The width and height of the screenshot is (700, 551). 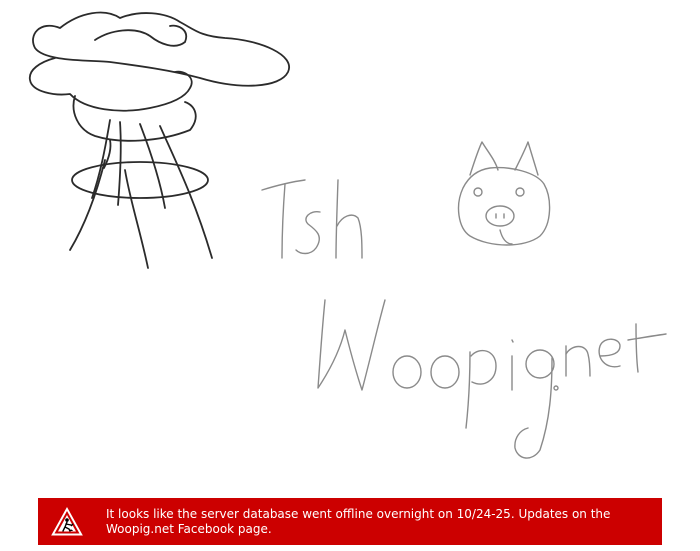 What do you see at coordinates (312, 219) in the screenshot?
I see `logo-text-tsh` at bounding box center [312, 219].